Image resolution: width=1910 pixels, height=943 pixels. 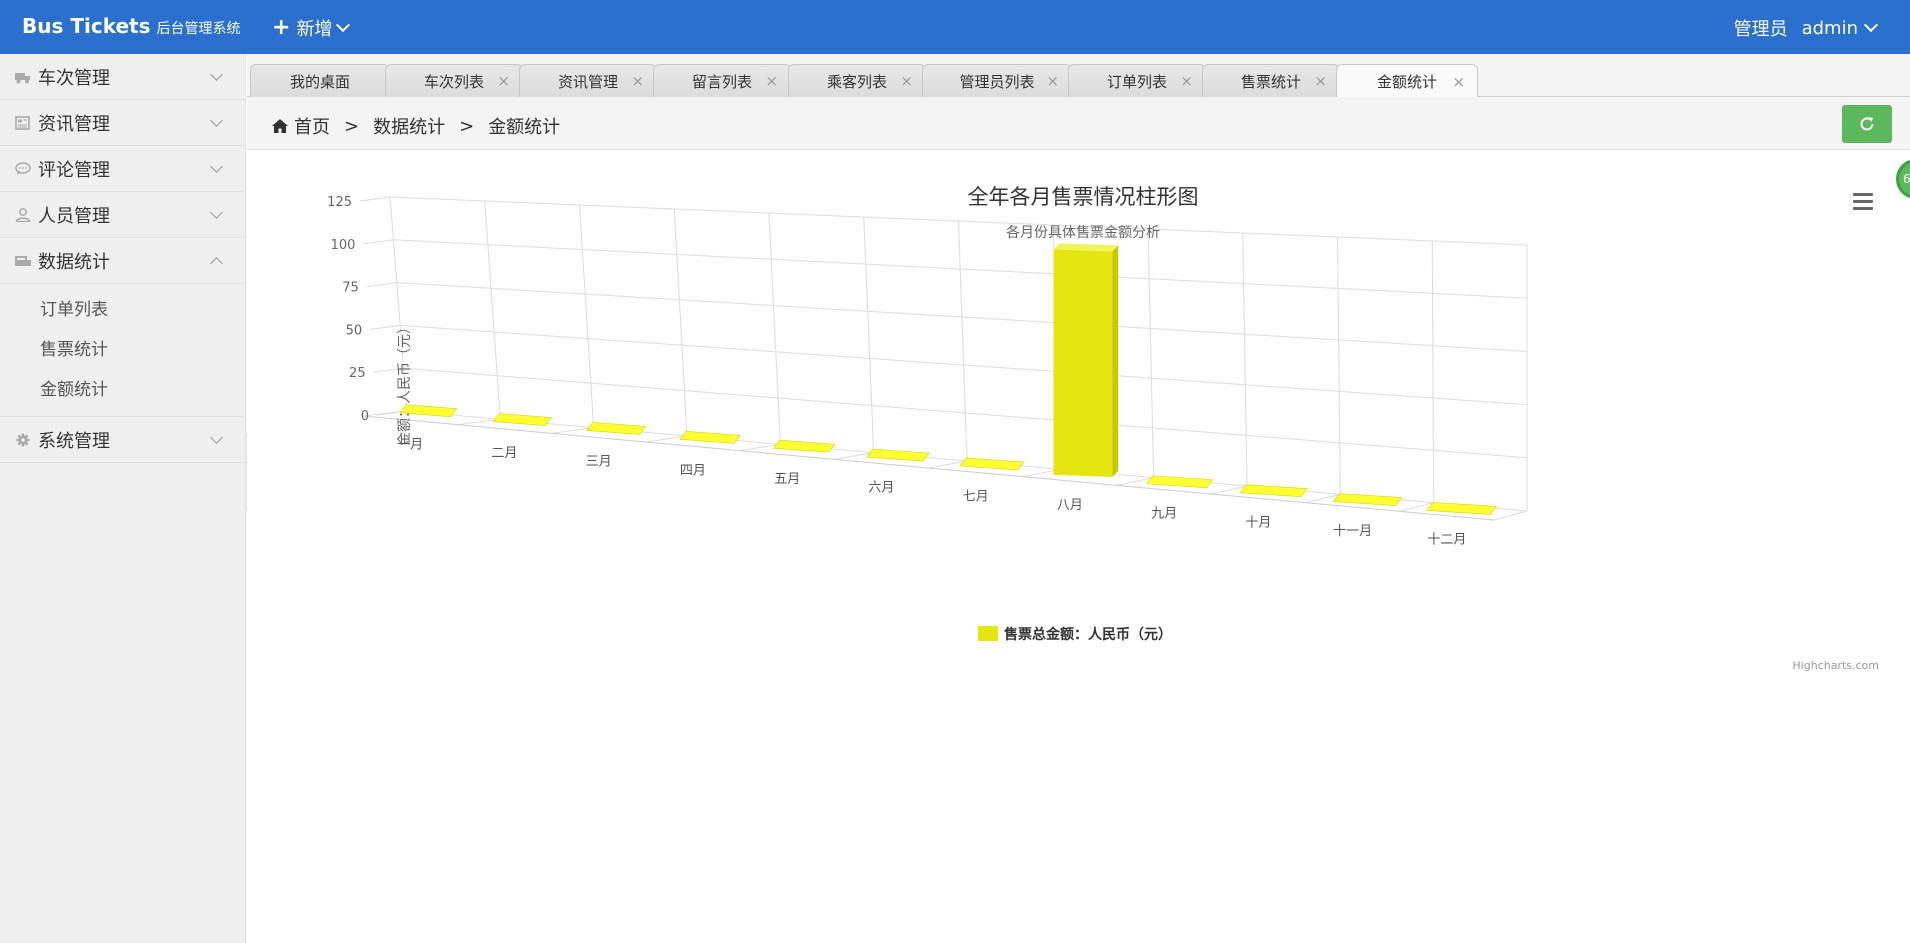 What do you see at coordinates (74, 78) in the screenshot?
I see `sidebar-item-label: 车次管理` at bounding box center [74, 78].